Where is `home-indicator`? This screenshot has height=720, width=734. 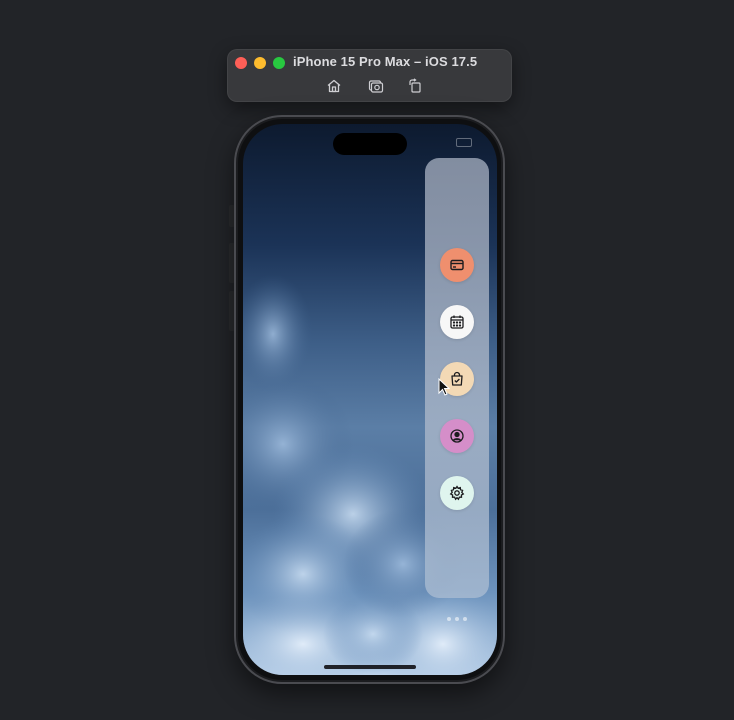 home-indicator is located at coordinates (370, 667).